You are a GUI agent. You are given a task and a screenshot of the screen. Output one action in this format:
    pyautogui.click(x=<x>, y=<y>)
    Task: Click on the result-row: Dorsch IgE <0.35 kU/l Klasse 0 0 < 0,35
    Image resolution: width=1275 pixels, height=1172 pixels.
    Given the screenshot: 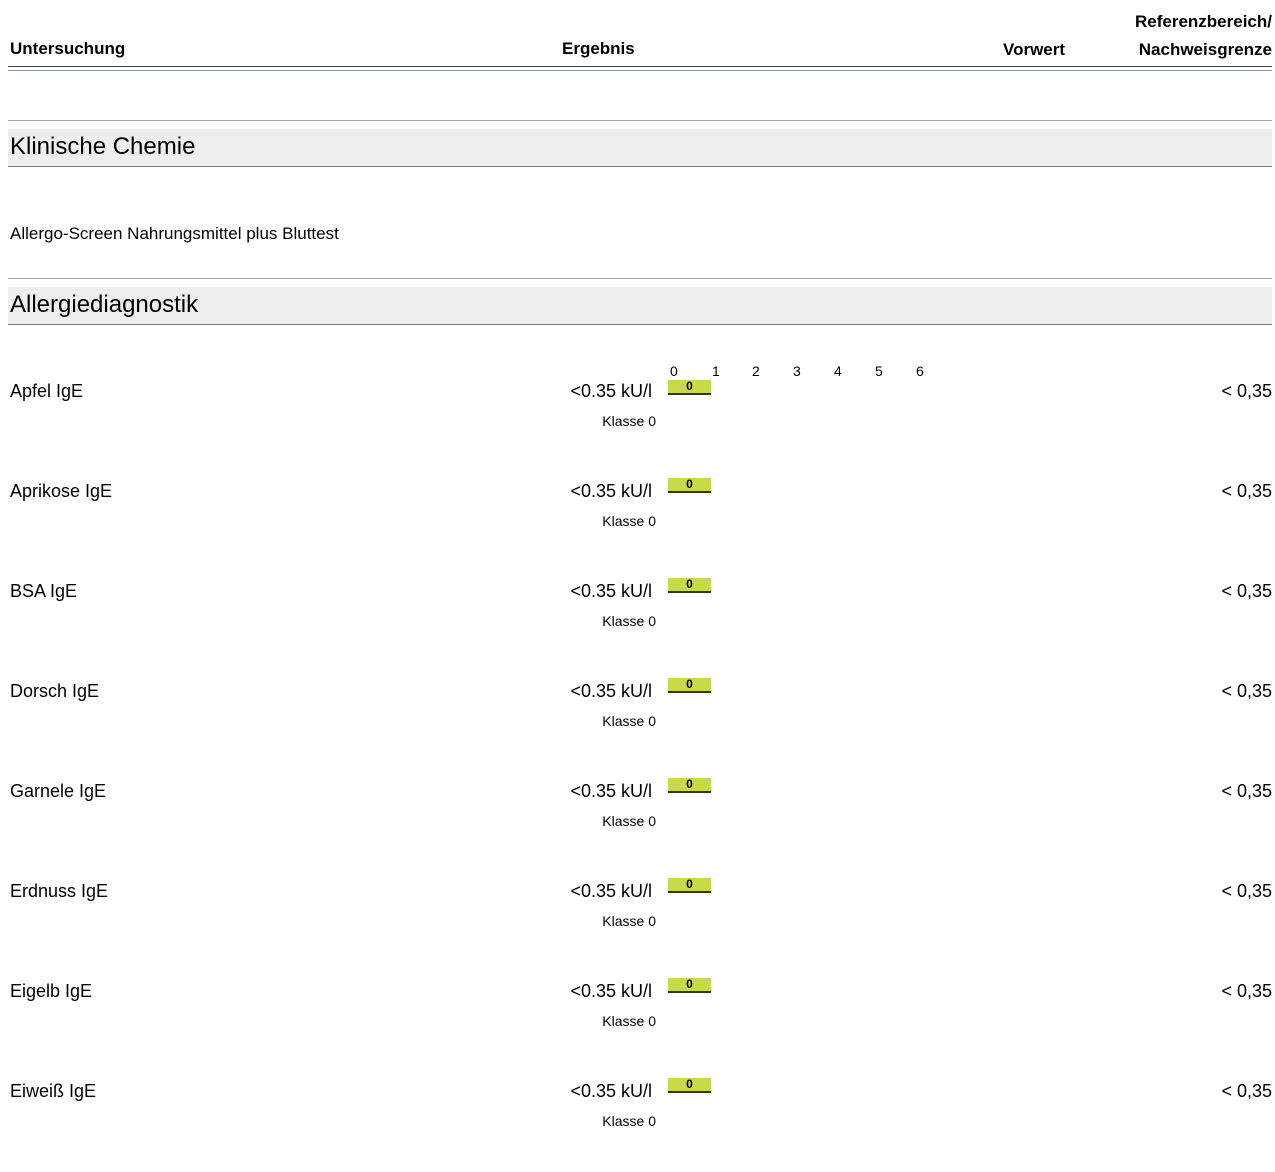 What is the action you would take?
    pyautogui.click(x=637, y=722)
    